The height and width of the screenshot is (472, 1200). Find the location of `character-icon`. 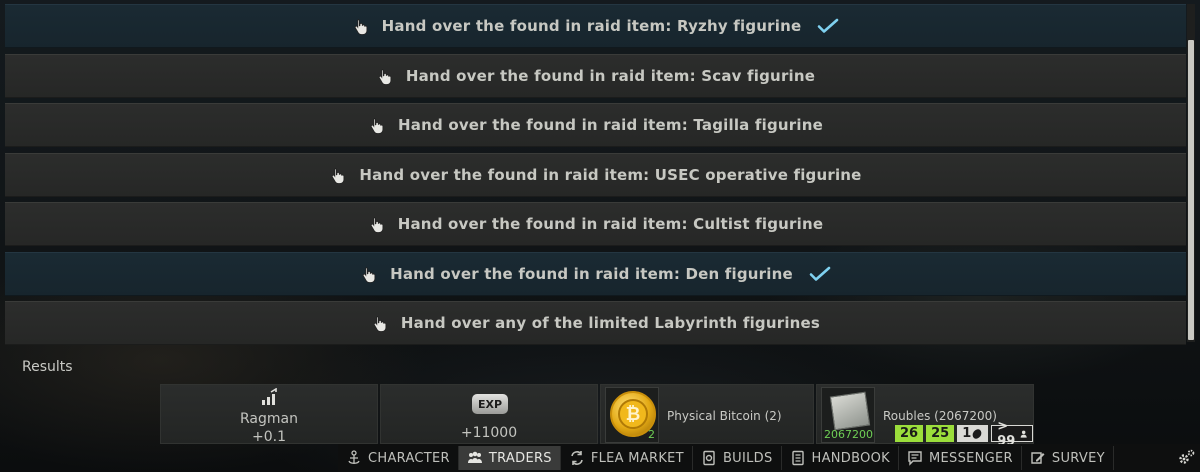

character-icon is located at coordinates (354, 457).